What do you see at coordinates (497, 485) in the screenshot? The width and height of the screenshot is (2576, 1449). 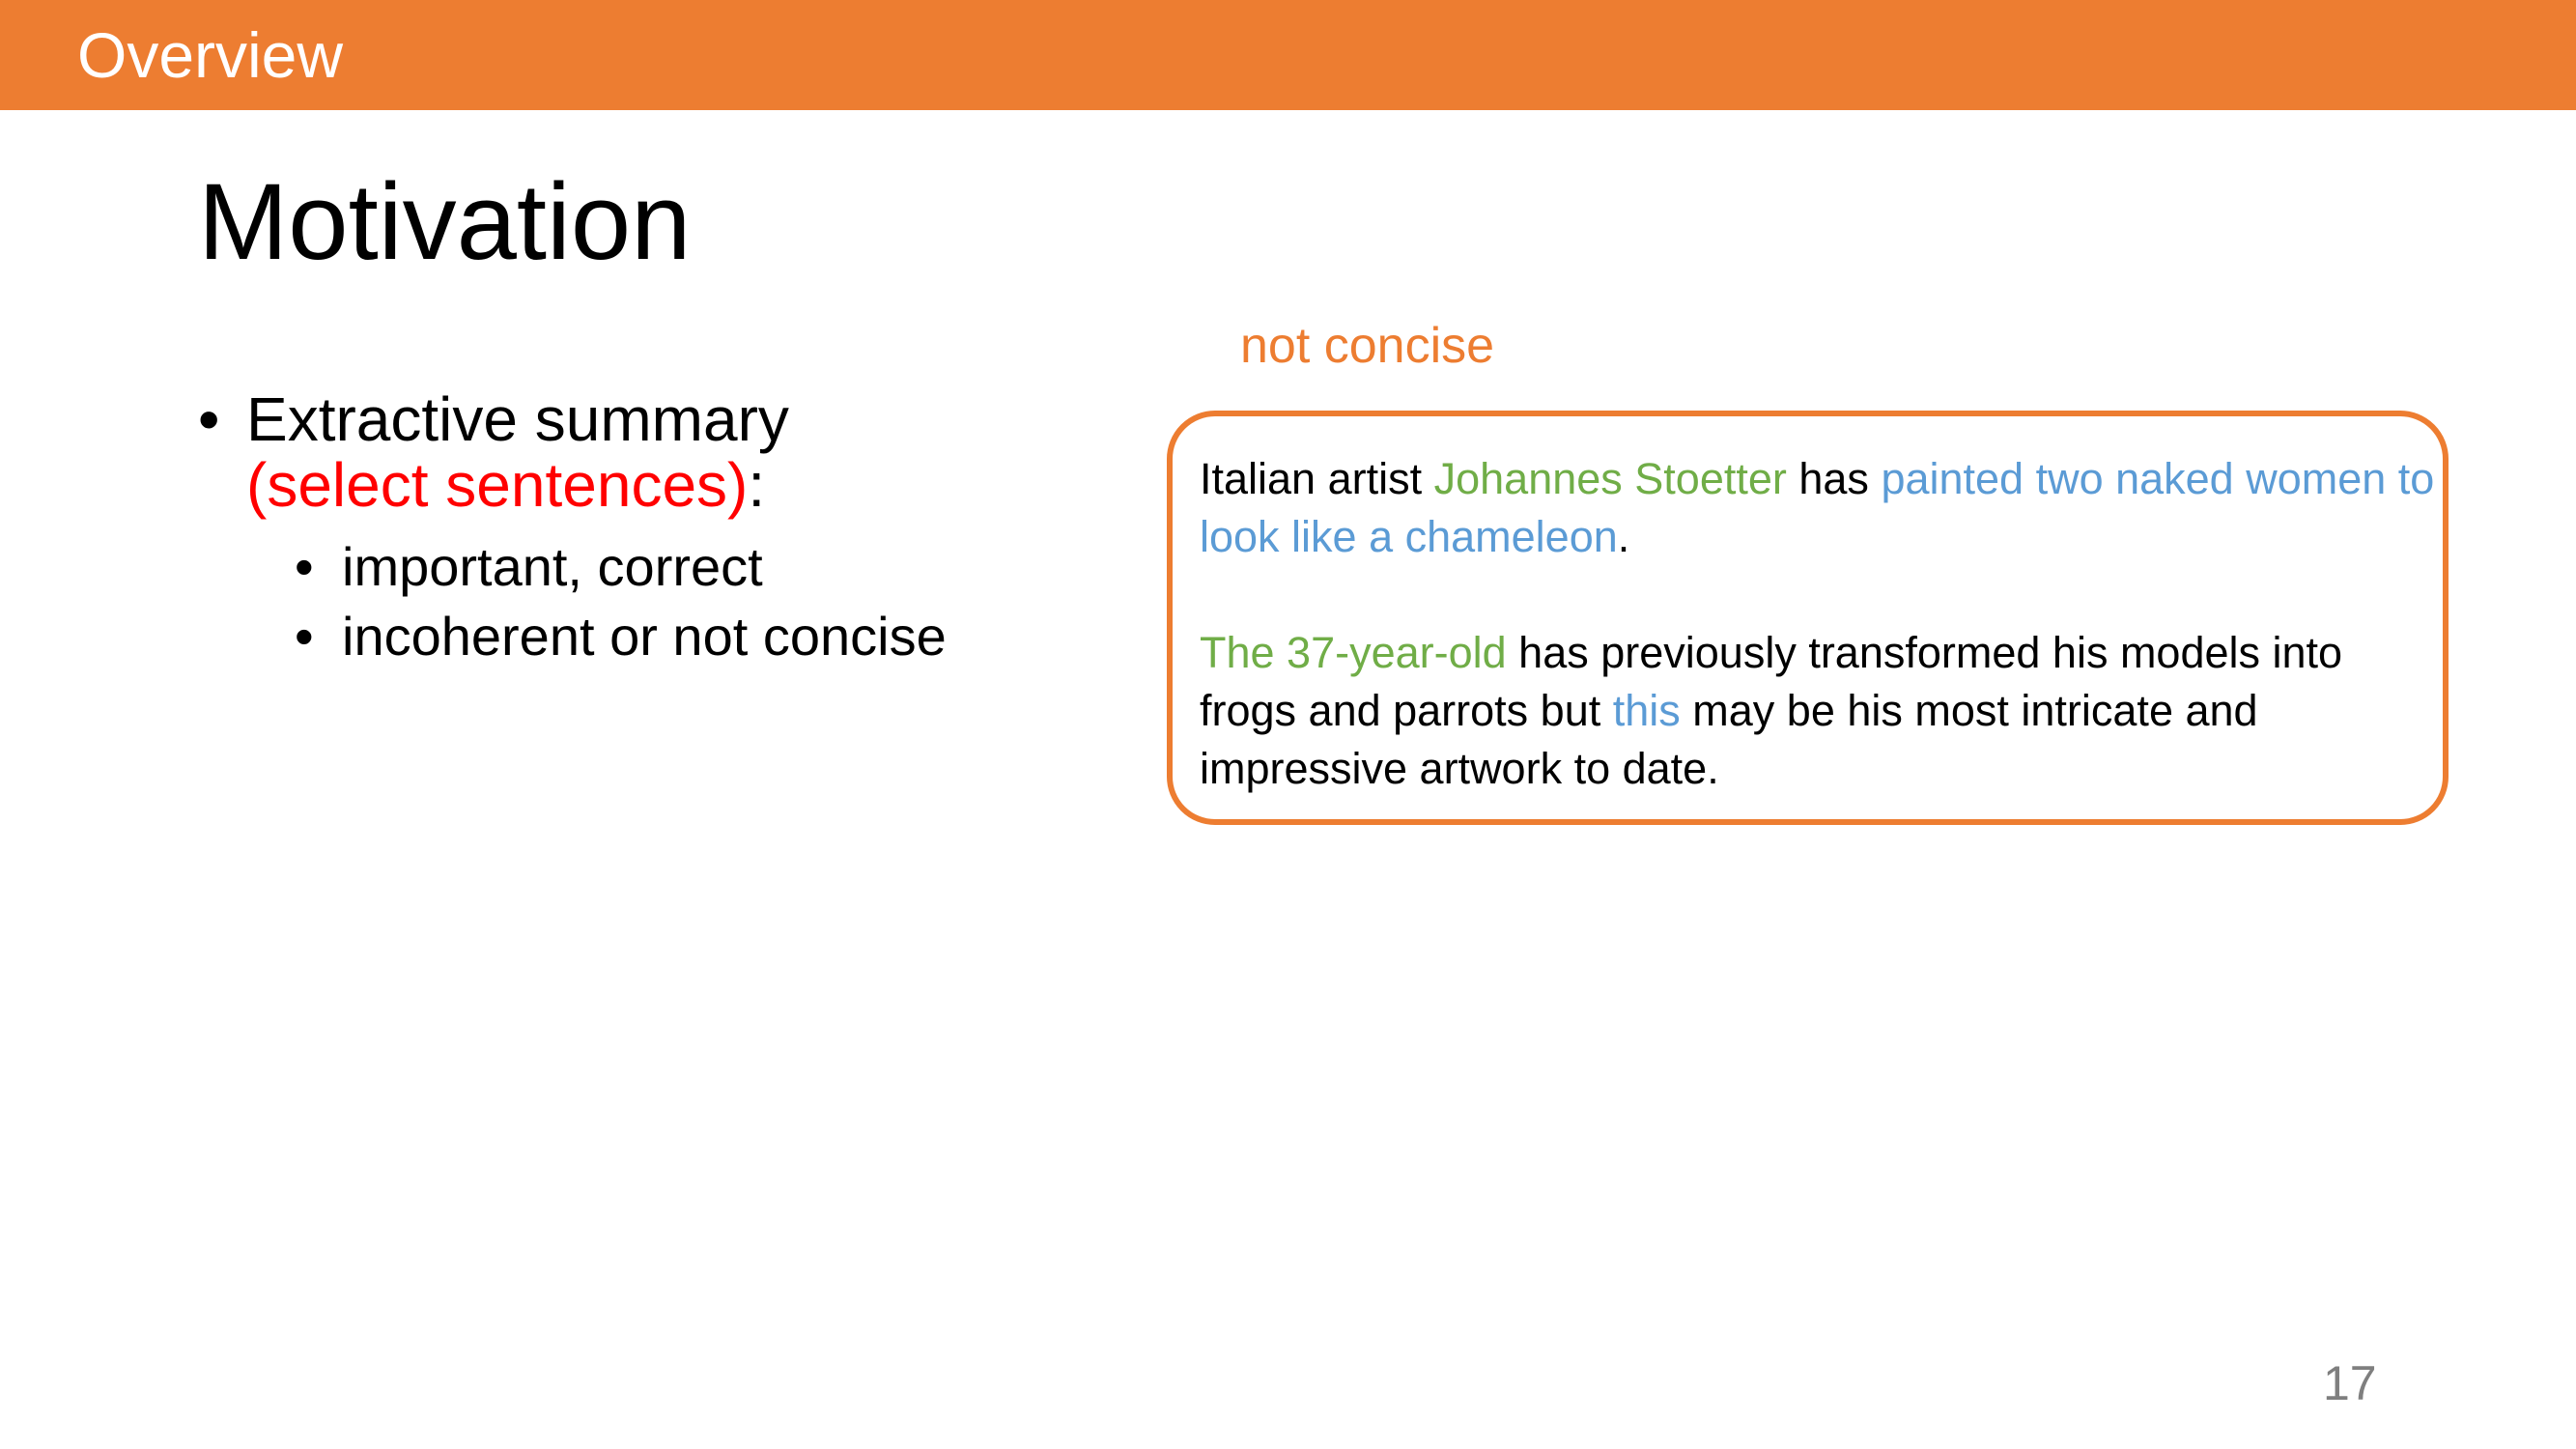 I see `bullet-highlight: (select sentences)` at bounding box center [497, 485].